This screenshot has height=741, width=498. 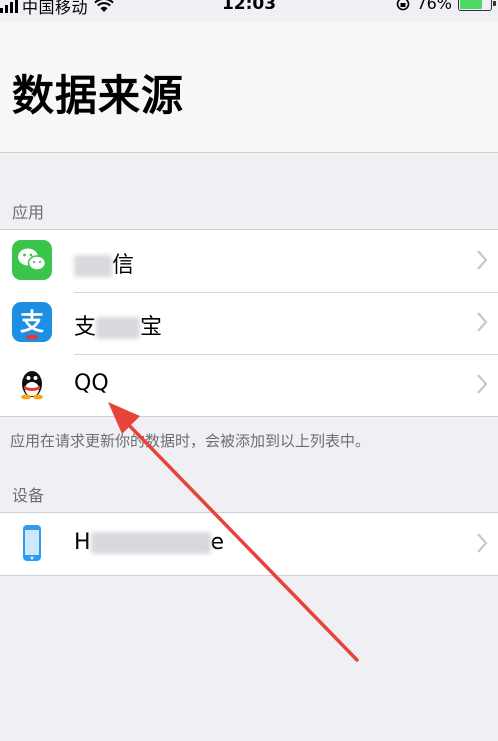 I want to click on list-item-qq: QQ, so click(x=249, y=385).